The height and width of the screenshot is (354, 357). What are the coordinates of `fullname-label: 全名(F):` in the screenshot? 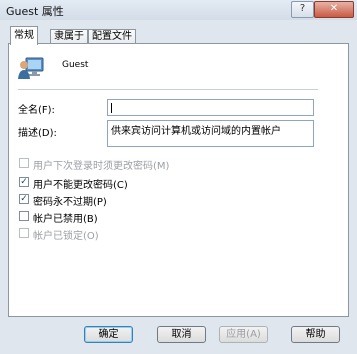 It's located at (36, 110).